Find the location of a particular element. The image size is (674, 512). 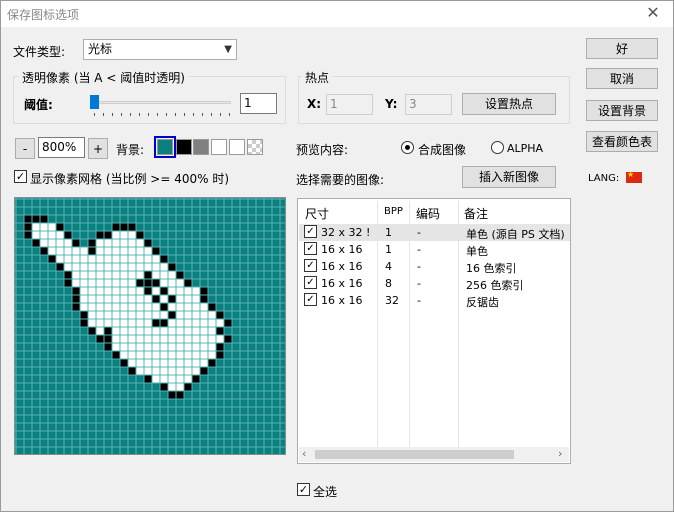

lang-label: LANG: is located at coordinates (604, 178).